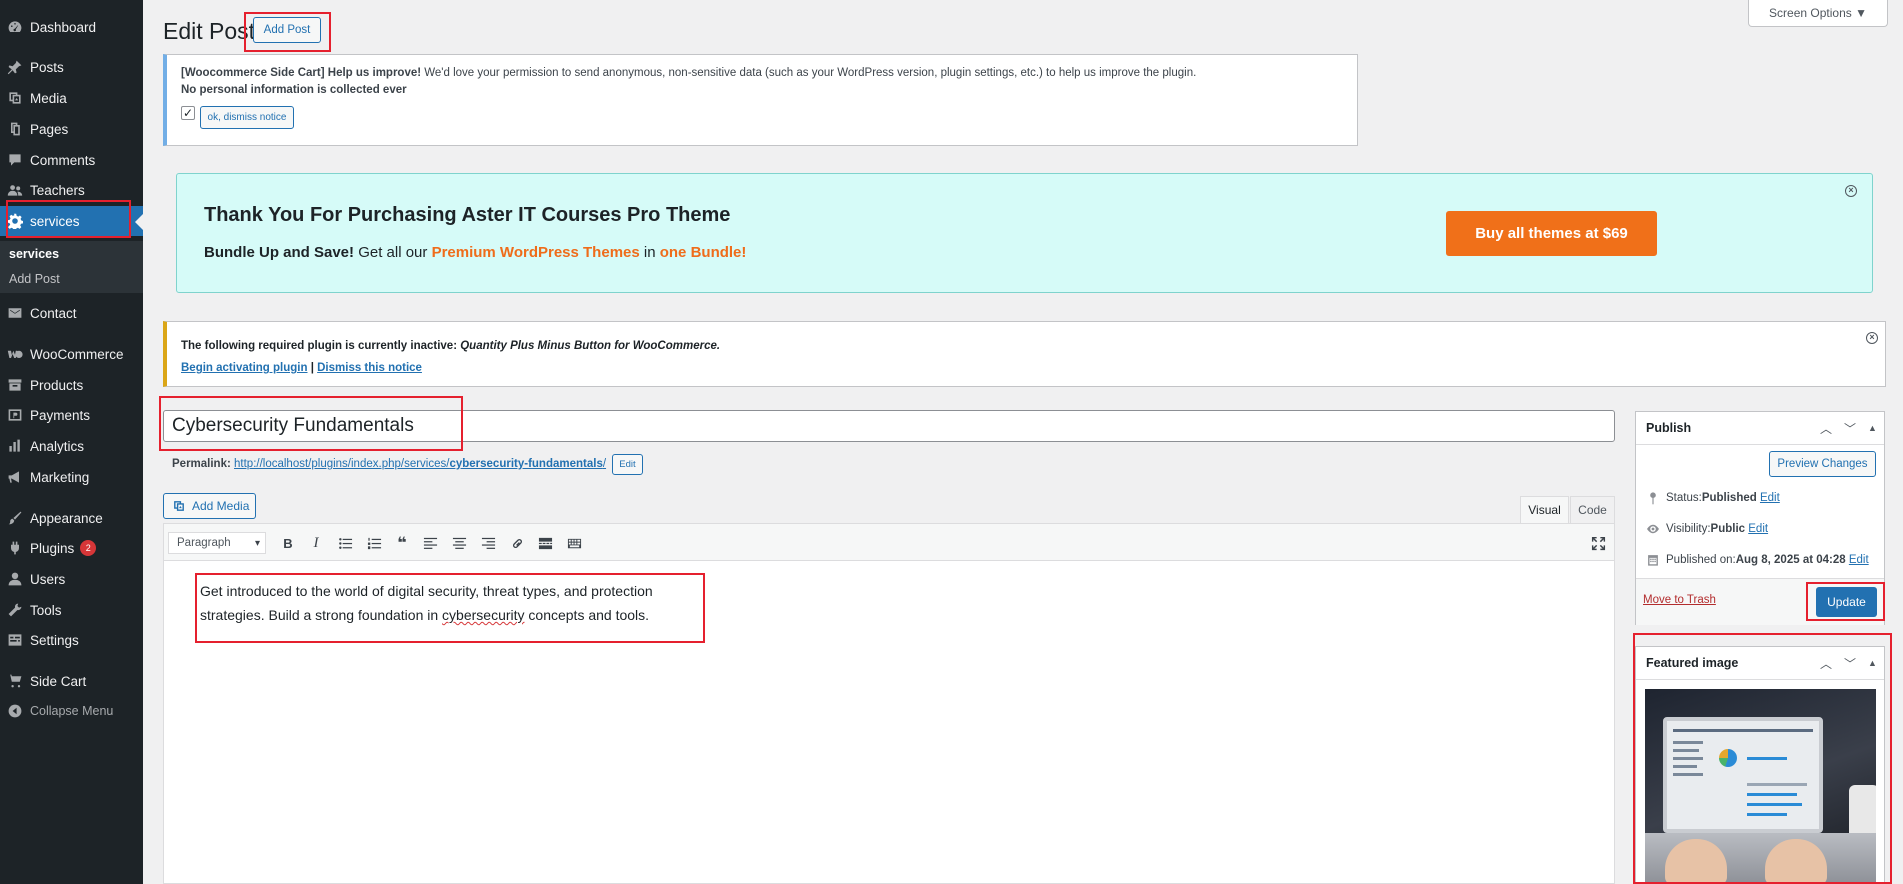 The image size is (1903, 884). I want to click on menu-item-comments: Comments, so click(71, 160).